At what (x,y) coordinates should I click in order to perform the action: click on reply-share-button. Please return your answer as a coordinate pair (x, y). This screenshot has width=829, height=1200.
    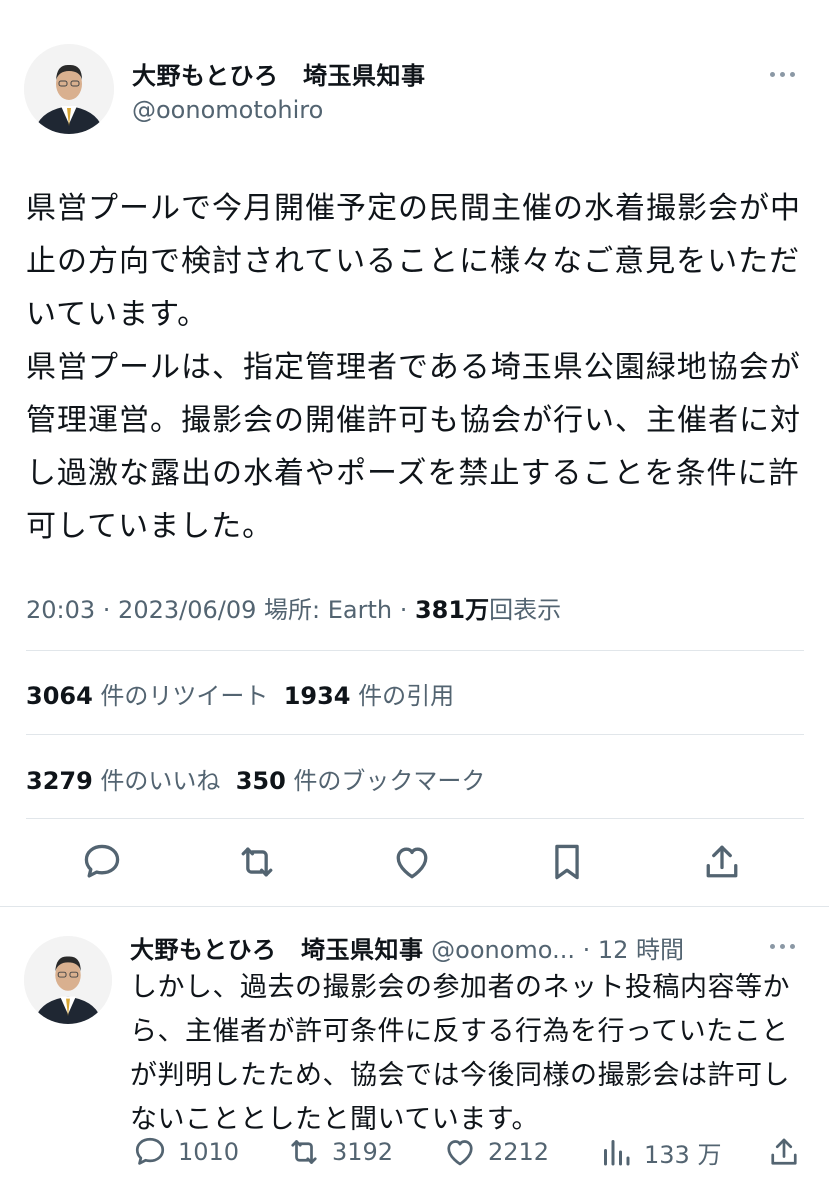
    Looking at the image, I should click on (784, 1152).